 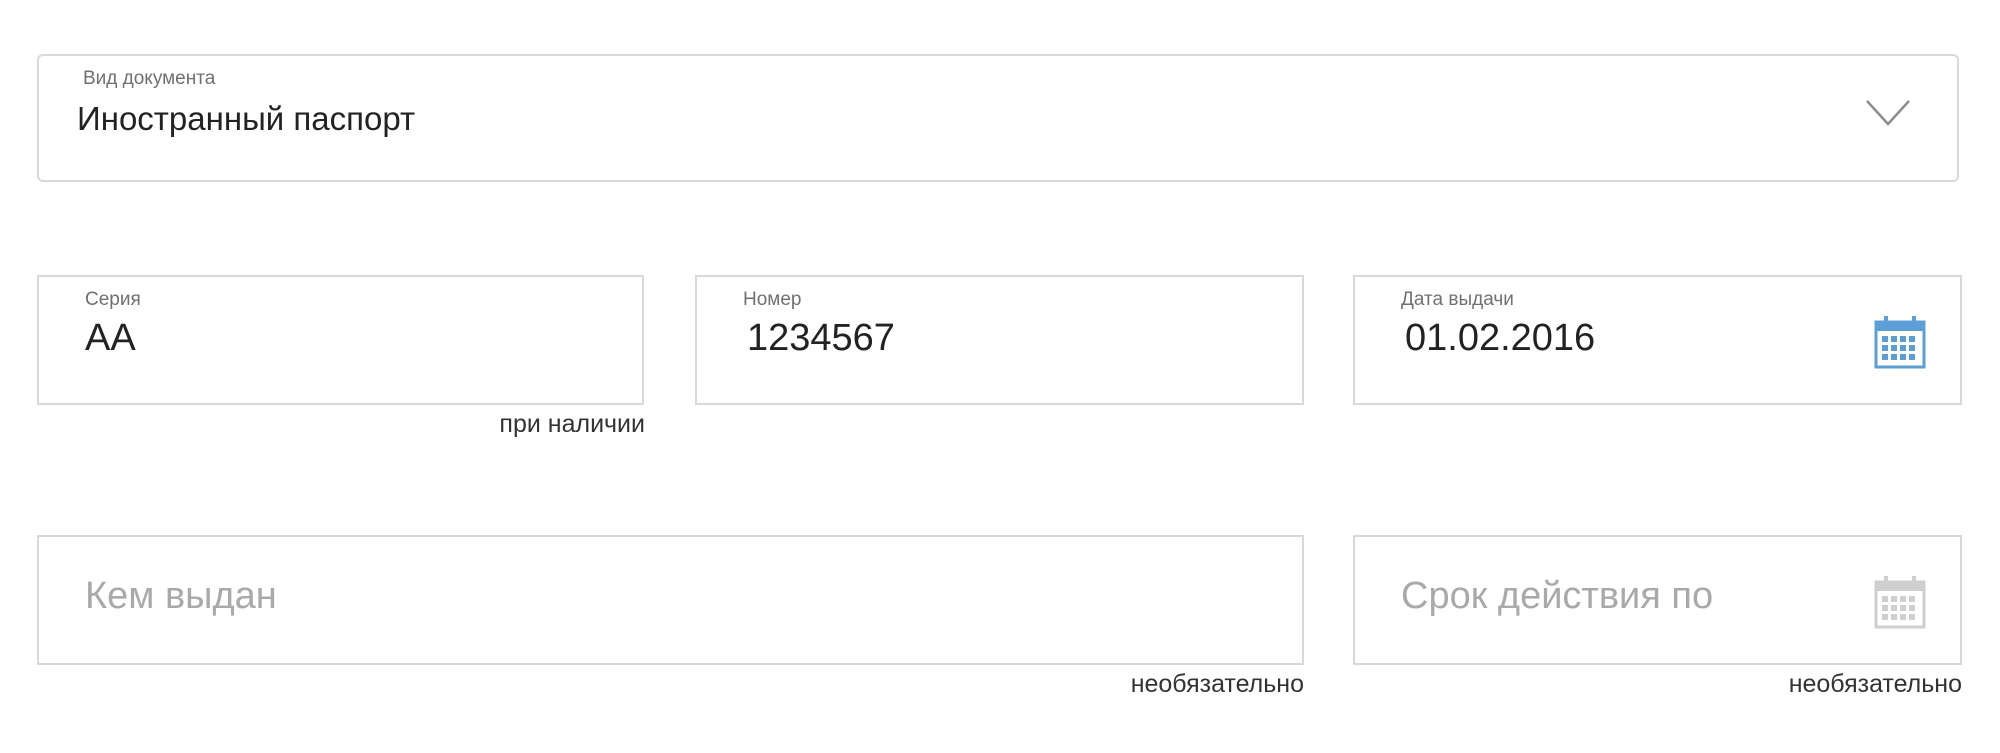 I want to click on valid-until-field: Срок действия по, so click(x=1657, y=600).